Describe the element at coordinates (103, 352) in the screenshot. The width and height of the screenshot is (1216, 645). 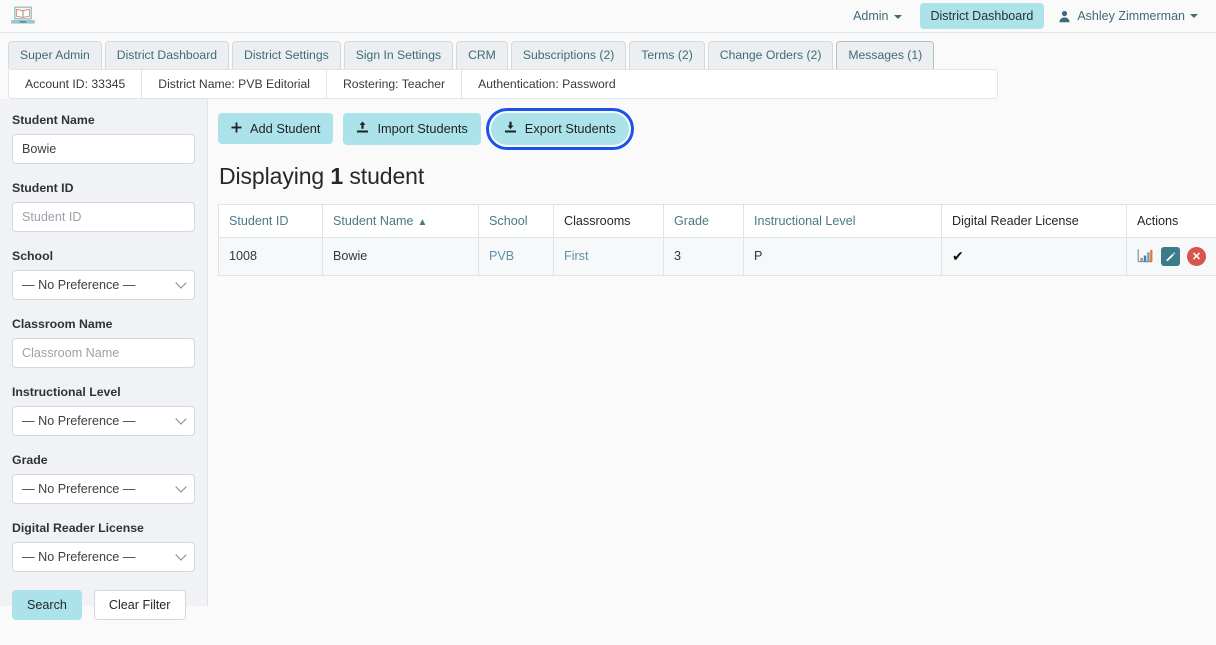
I see `classroom-name-input` at that location.